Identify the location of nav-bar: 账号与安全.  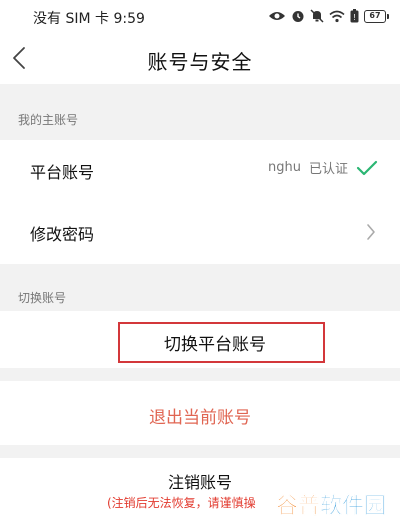
(200, 59).